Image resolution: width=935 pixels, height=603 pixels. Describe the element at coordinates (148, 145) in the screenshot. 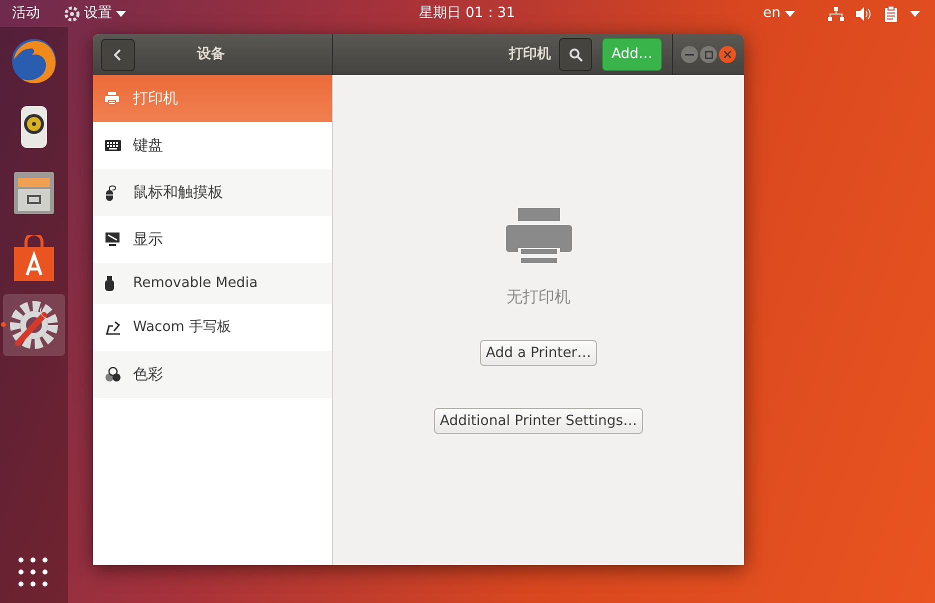

I see `sidebar-label: 键盘` at that location.